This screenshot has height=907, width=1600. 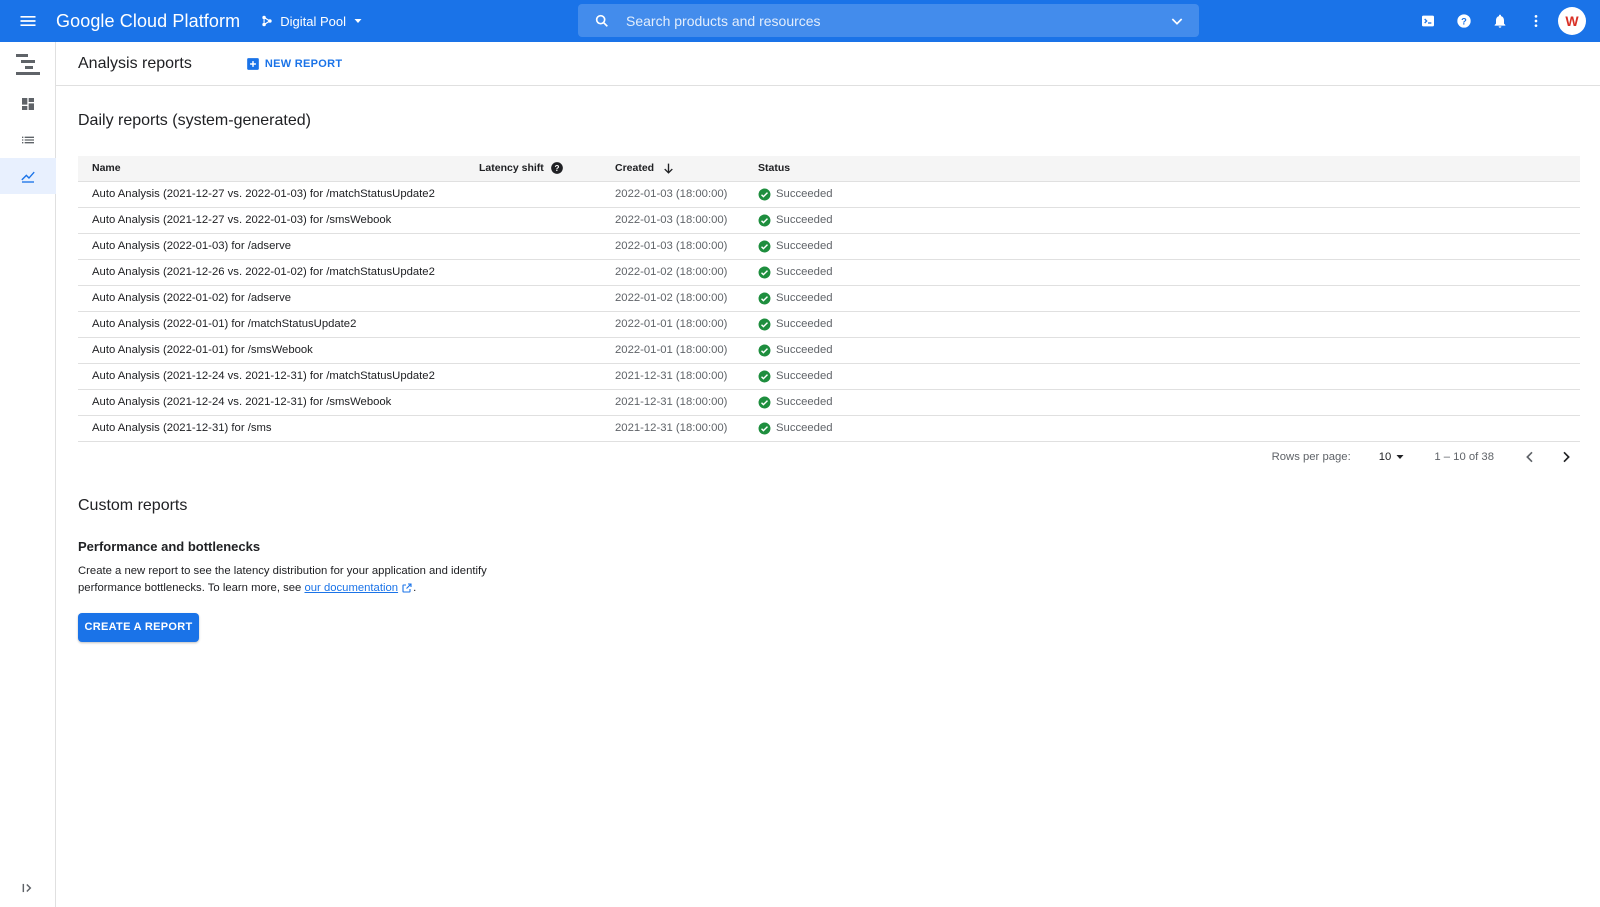 I want to click on more-options-button, so click(x=1536, y=21).